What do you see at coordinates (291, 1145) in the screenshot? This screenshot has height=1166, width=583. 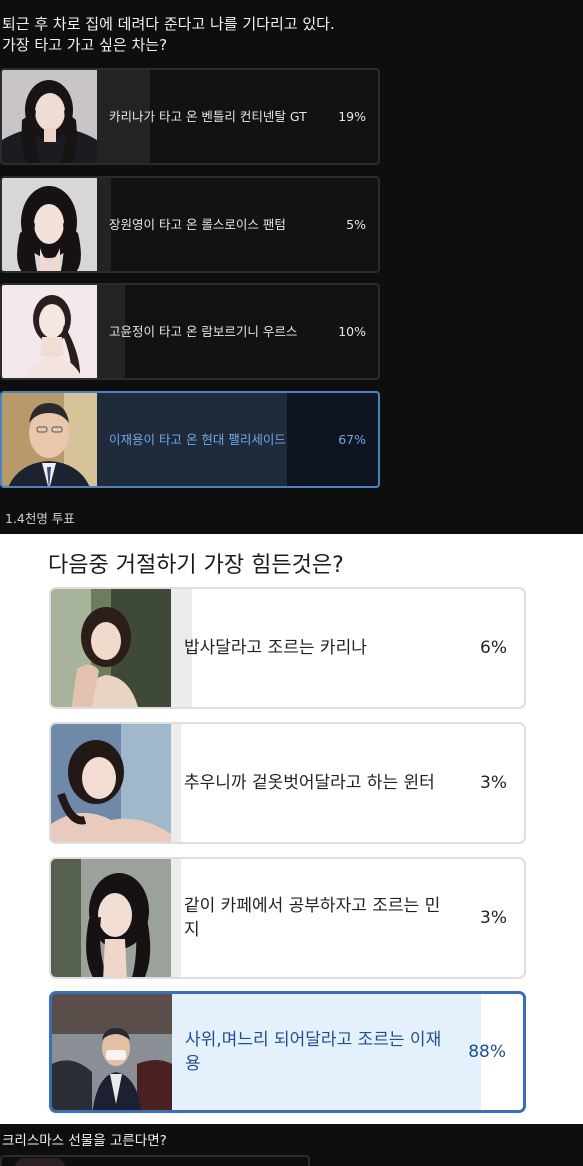 I see `poll-christmas-gift: 크리스마스 선물을 고른다면?` at bounding box center [291, 1145].